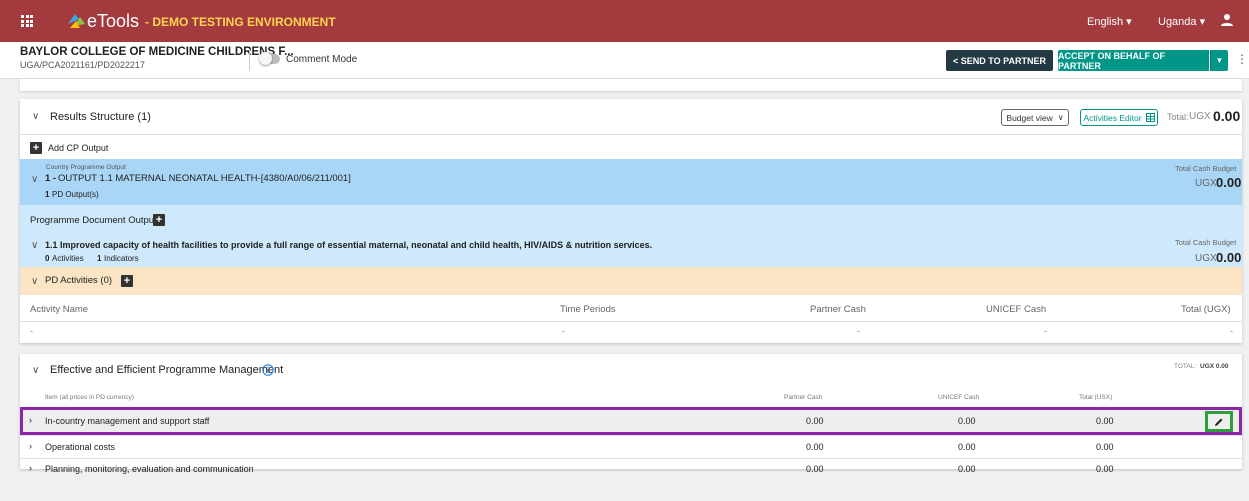 This screenshot has height=501, width=1249. Describe the element at coordinates (631, 281) in the screenshot. I see `pd-activities-row: ∨ PD Activities (0) +` at that location.